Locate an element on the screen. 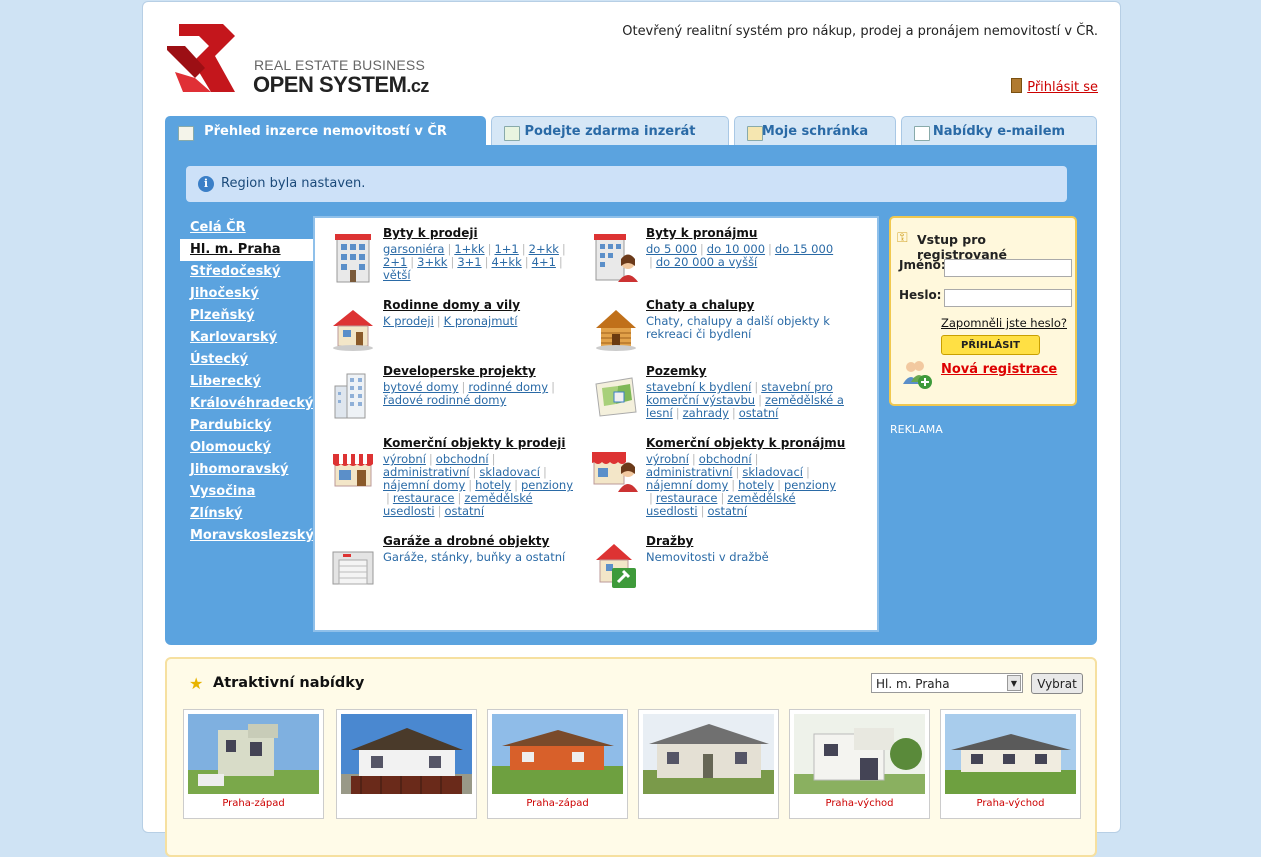 This screenshot has height=857, width=1261. link: 2+1 is located at coordinates (395, 262).